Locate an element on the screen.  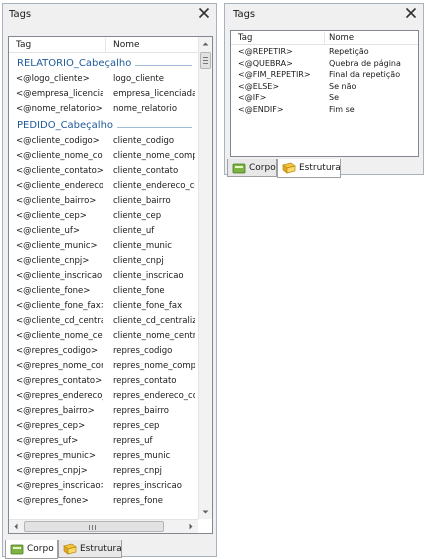
list-item: <@cliente_fone_fax> cliente_fone_fax is located at coordinates (103, 306).